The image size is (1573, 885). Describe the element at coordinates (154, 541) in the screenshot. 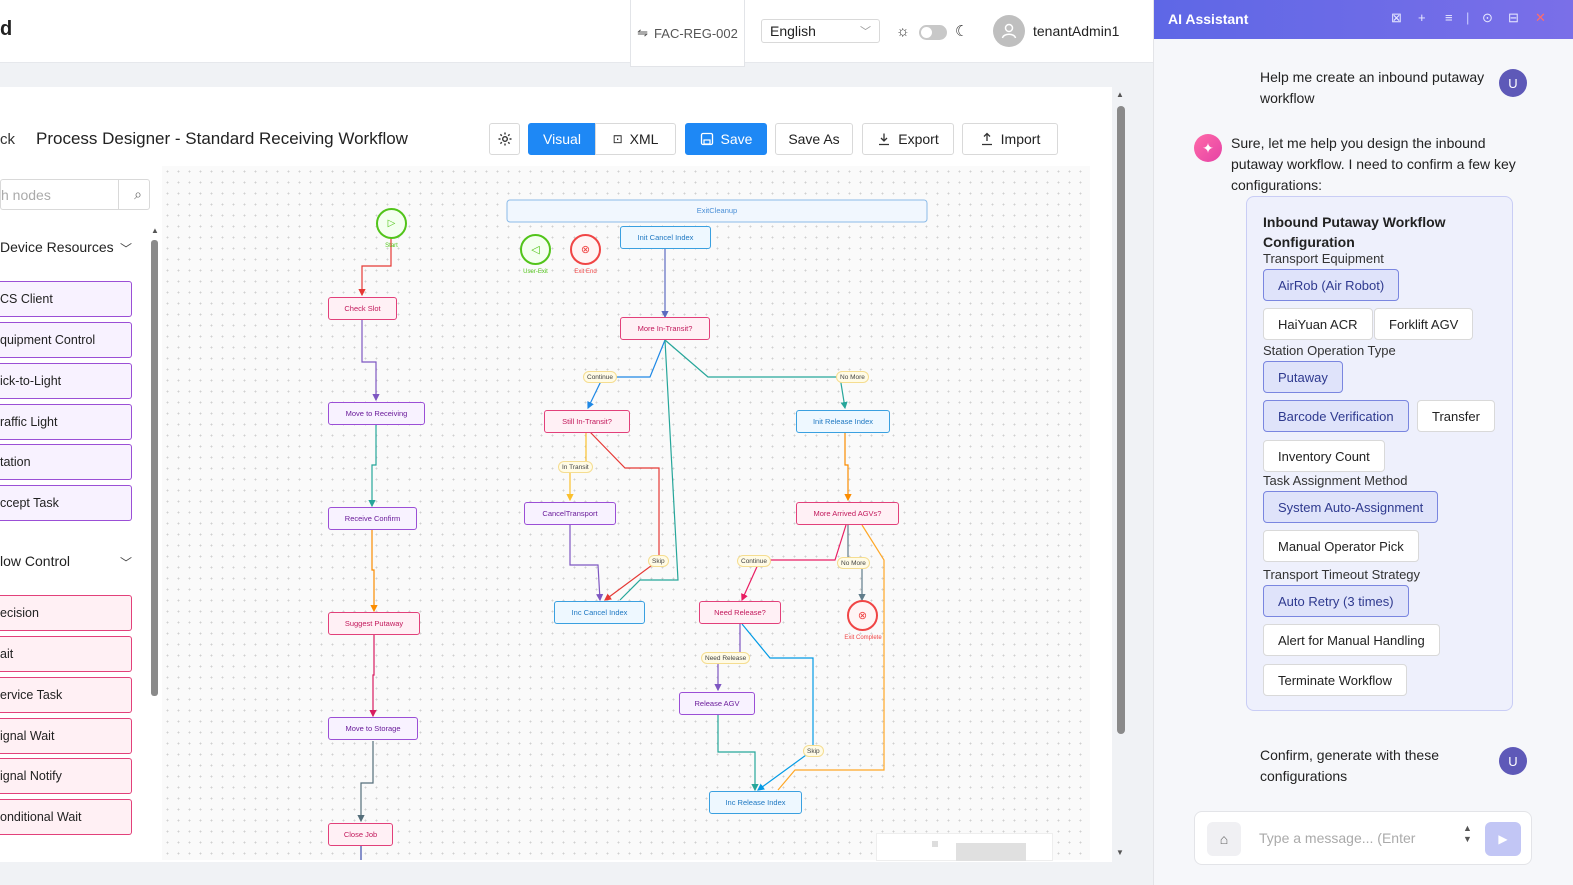

I see `palette-scrollbar: ▲` at that location.